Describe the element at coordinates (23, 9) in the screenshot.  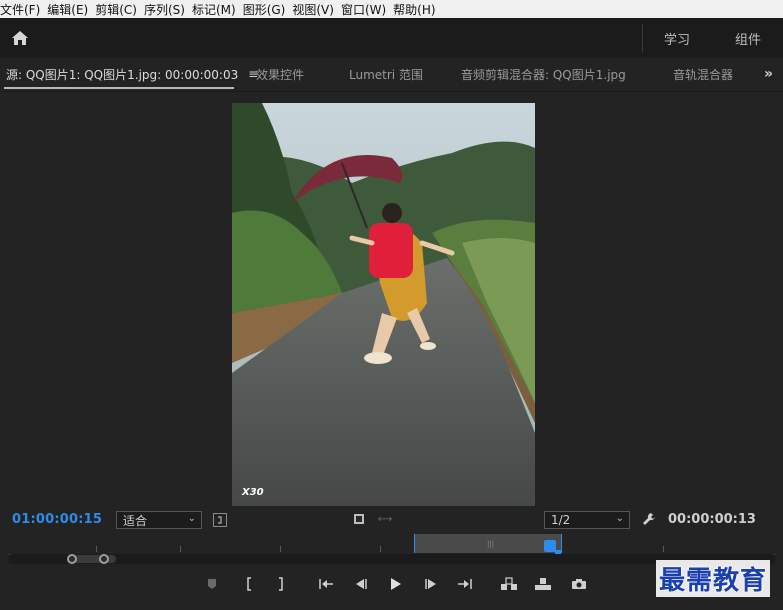
I see `menu-file: 文件(F)` at that location.